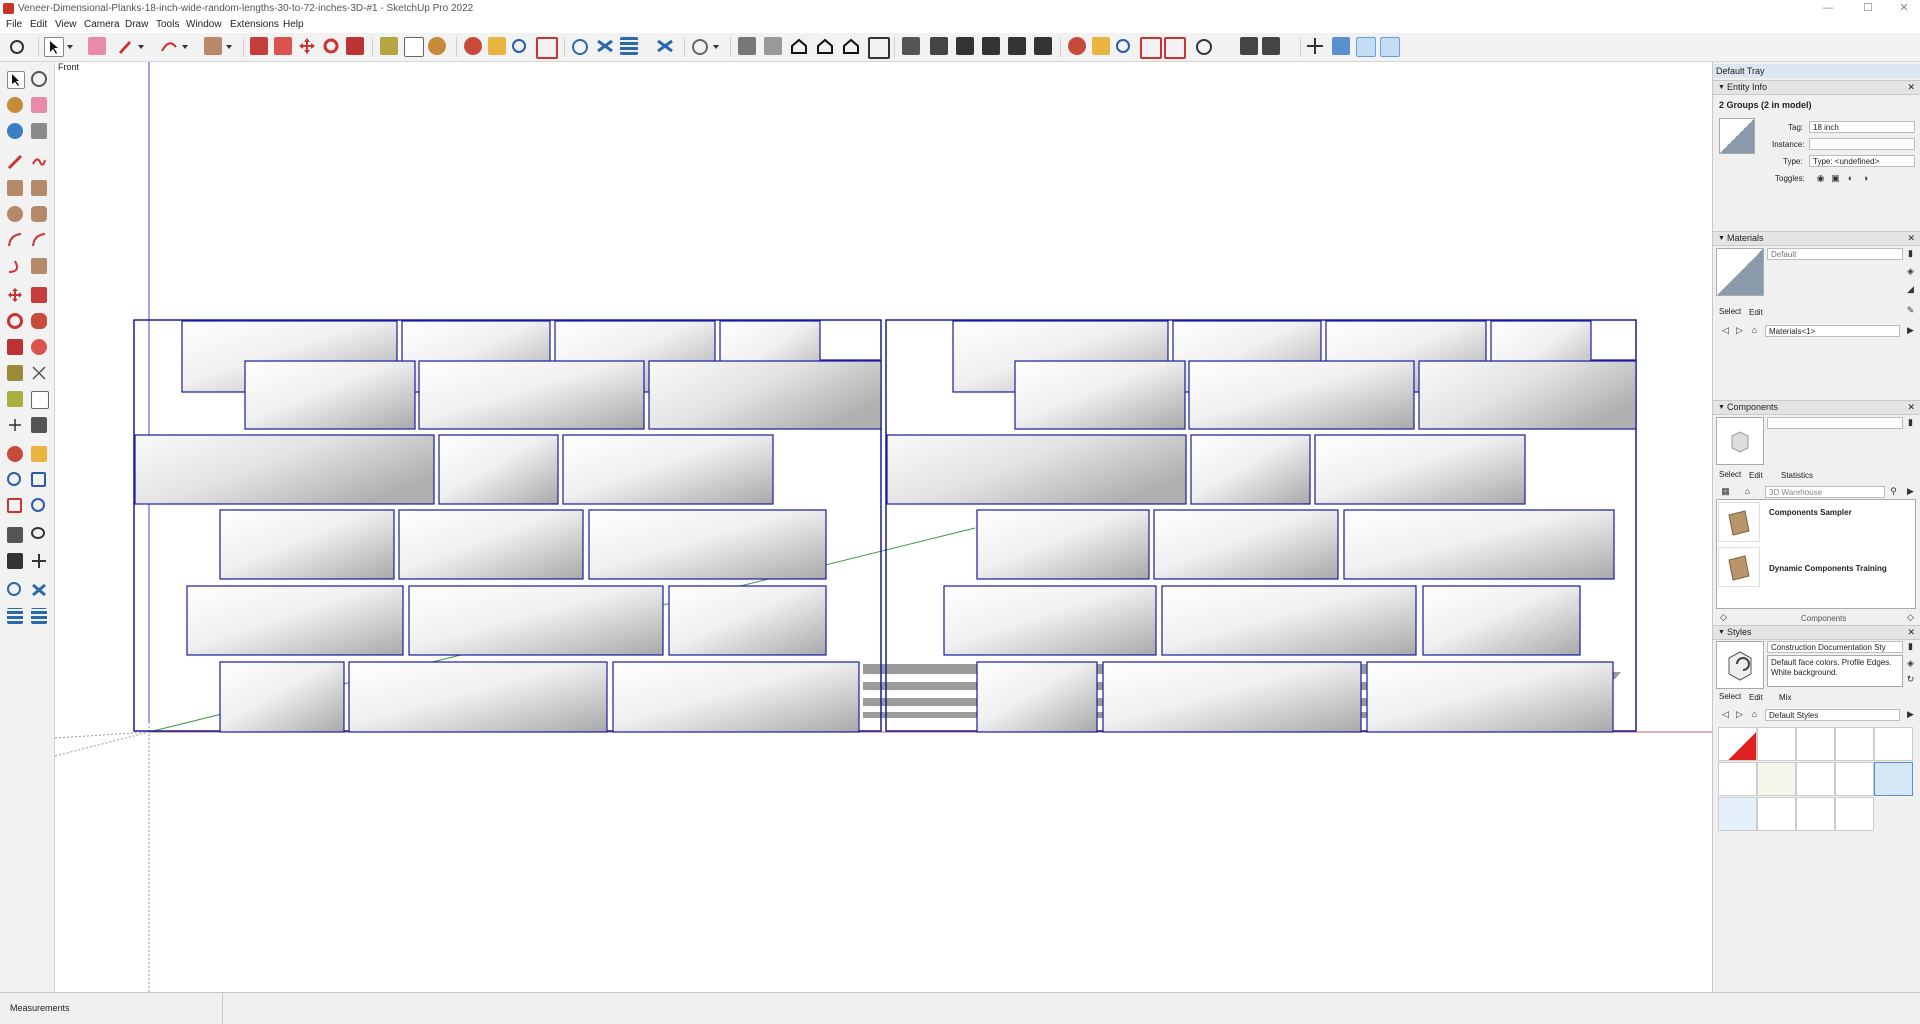 This screenshot has width=1920, height=1024. What do you see at coordinates (293, 24) in the screenshot?
I see `menu-help: Help` at bounding box center [293, 24].